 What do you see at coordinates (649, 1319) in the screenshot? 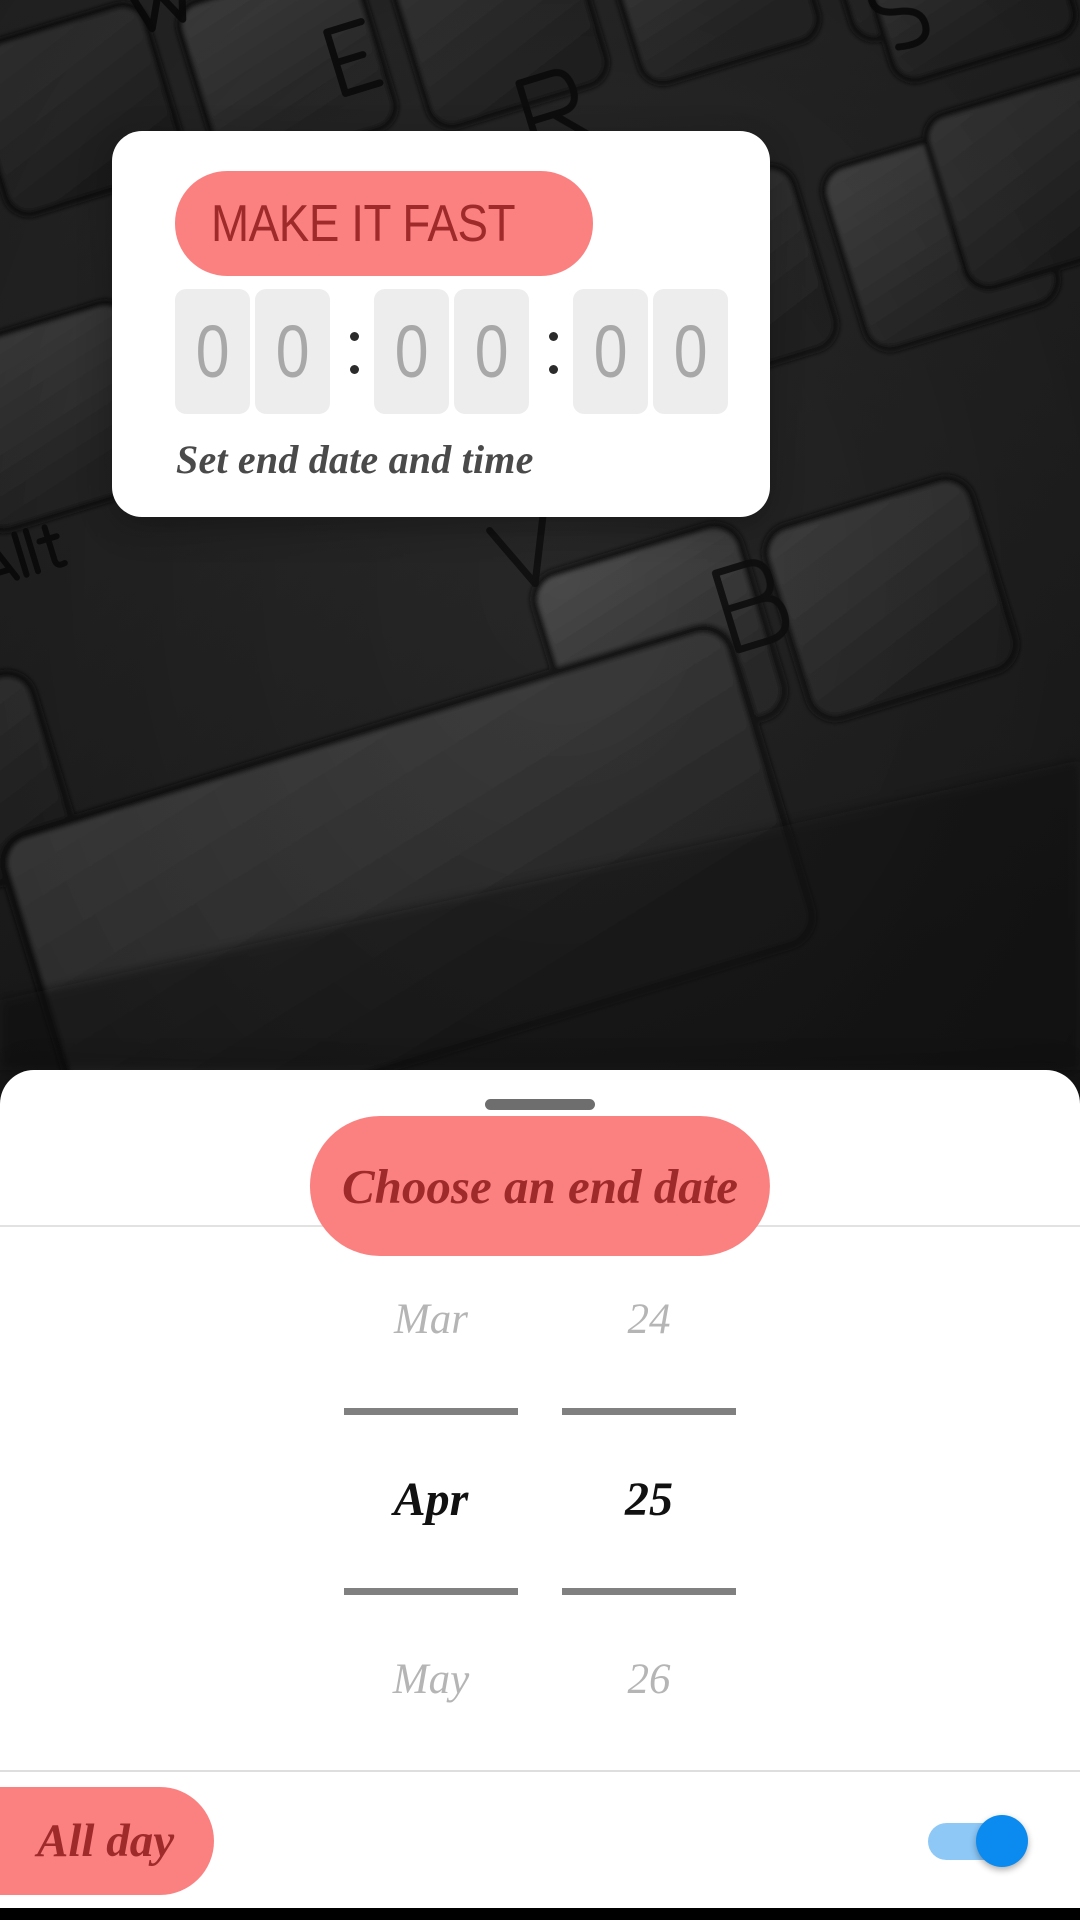
I see `picker-day-previous: 24` at bounding box center [649, 1319].